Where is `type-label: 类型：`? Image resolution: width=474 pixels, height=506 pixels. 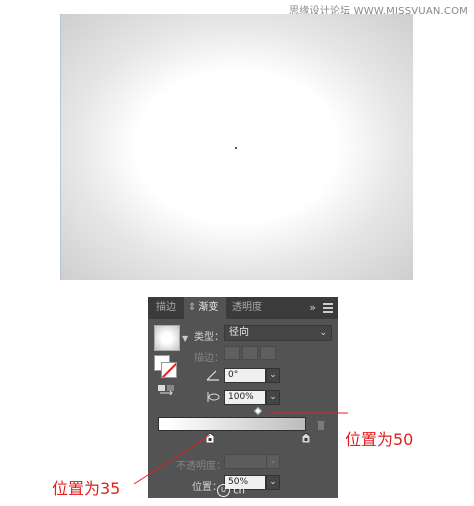 type-label: 类型： is located at coordinates (209, 337).